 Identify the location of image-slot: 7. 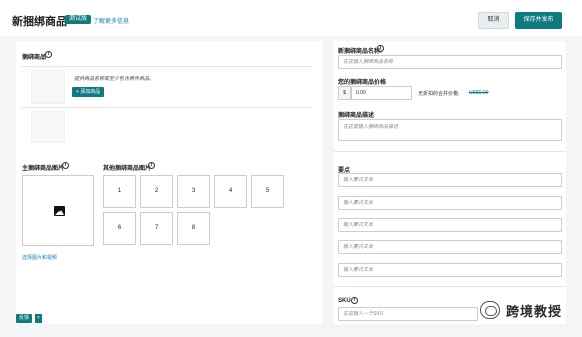
(156, 228).